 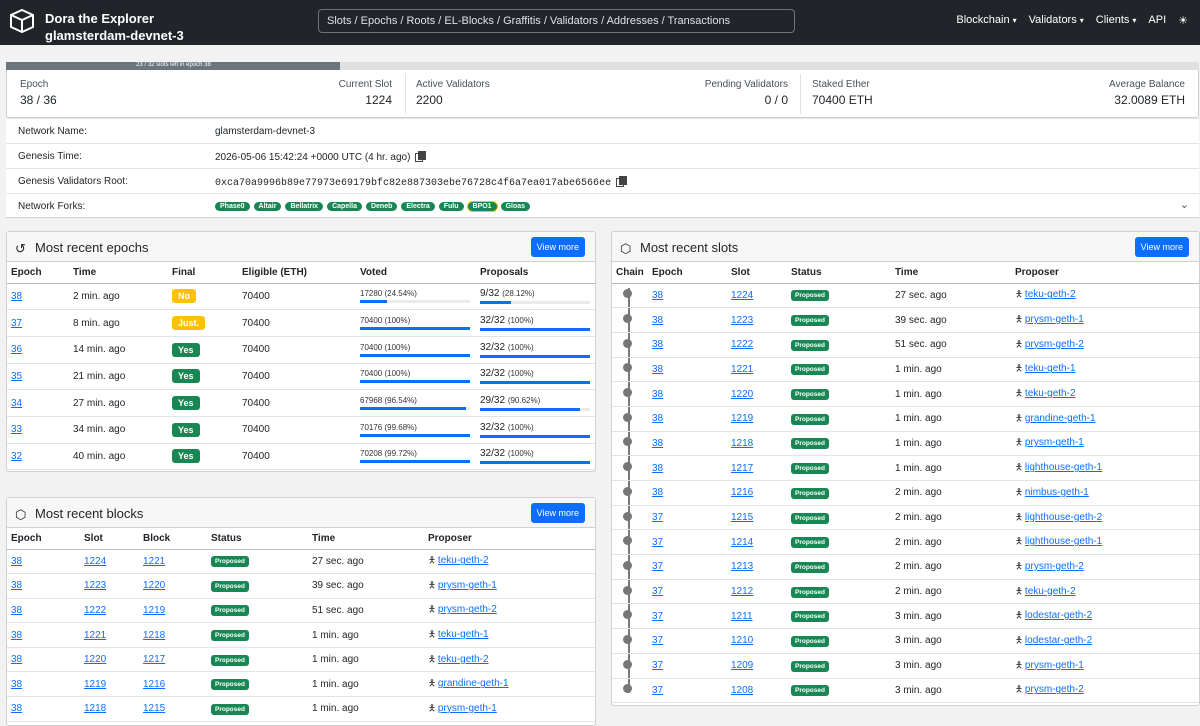 I want to click on slot-link: 1208, so click(x=742, y=690).